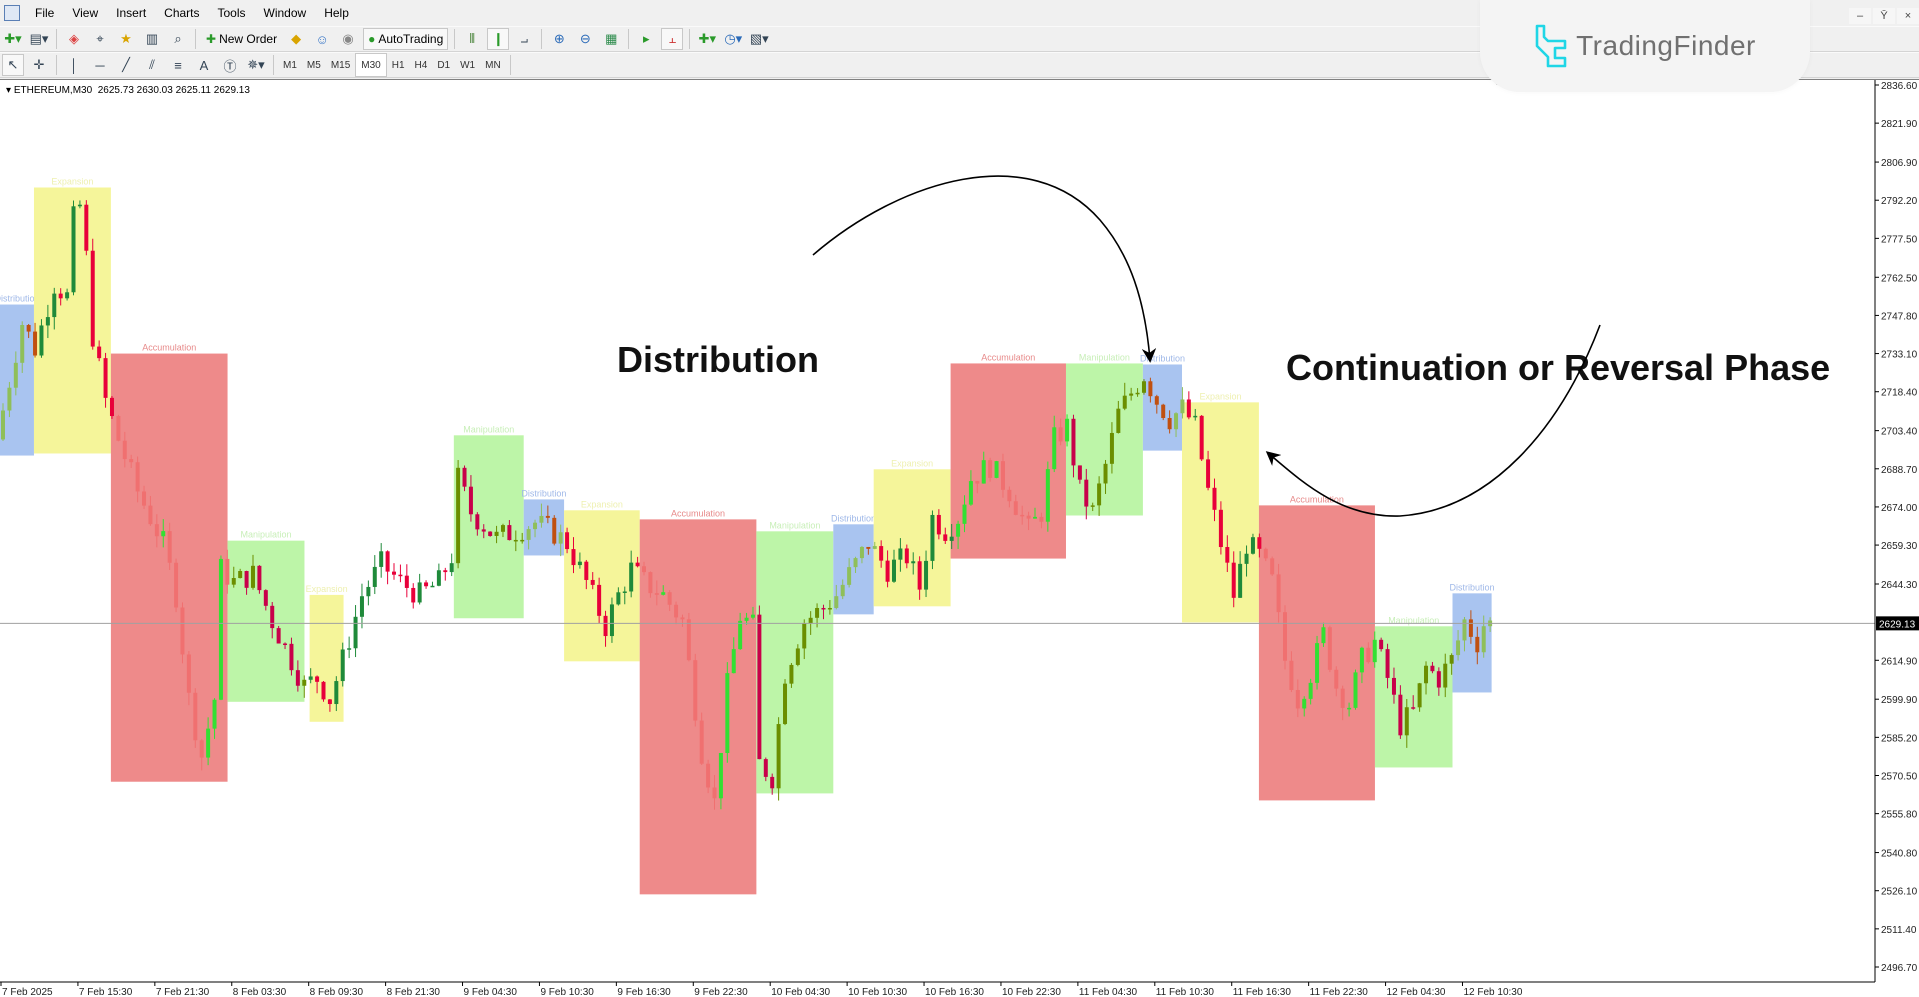 The image size is (1919, 997). Describe the element at coordinates (1899, 201) in the screenshot. I see `y-tick-label: 2792.20` at that location.